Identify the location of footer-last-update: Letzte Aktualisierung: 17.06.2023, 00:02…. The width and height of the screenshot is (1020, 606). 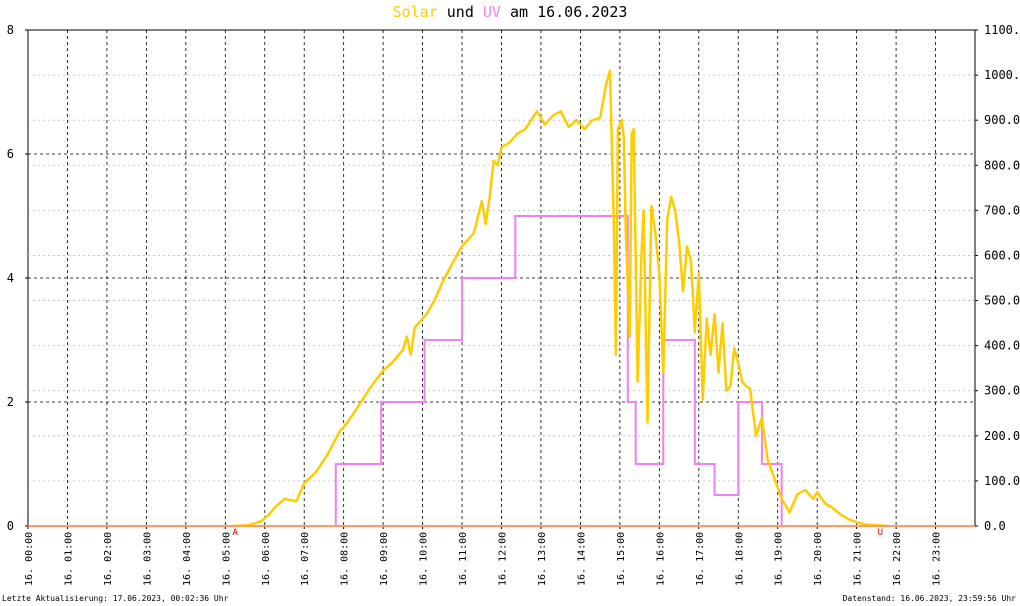
(115, 598).